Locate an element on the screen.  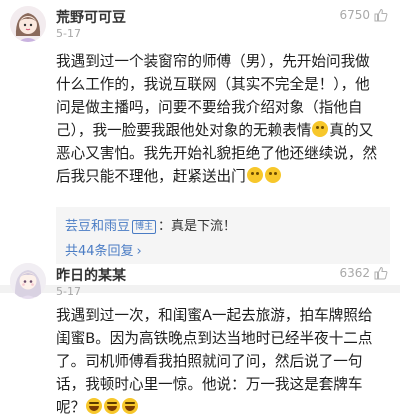
comment-line-with-emoji: 后我只能不理他，赶紧送出门 is located at coordinates (223, 176).